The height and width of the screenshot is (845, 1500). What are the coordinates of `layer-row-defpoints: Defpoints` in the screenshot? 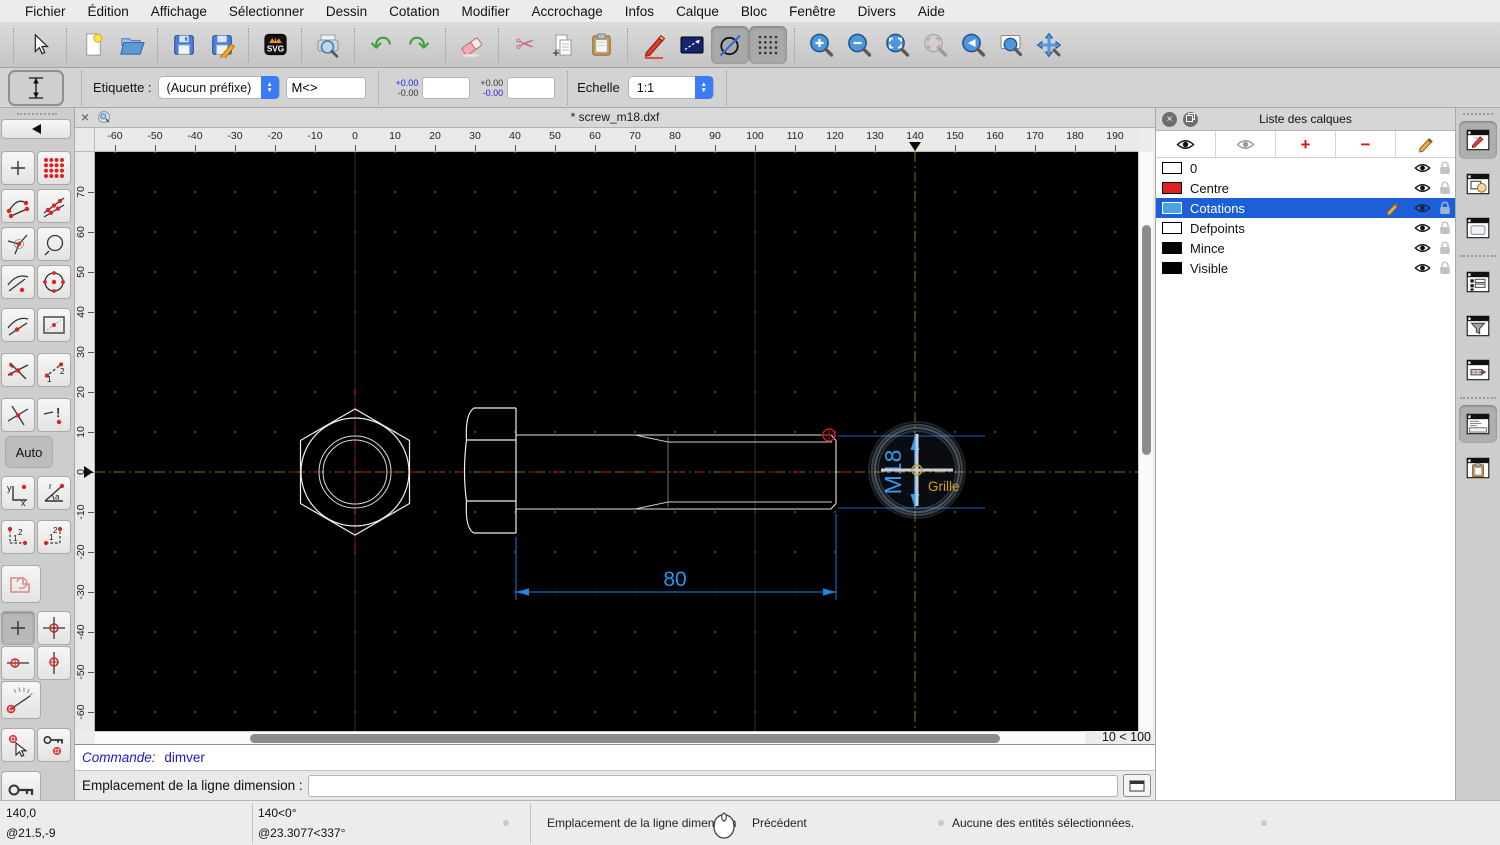 It's located at (1305, 228).